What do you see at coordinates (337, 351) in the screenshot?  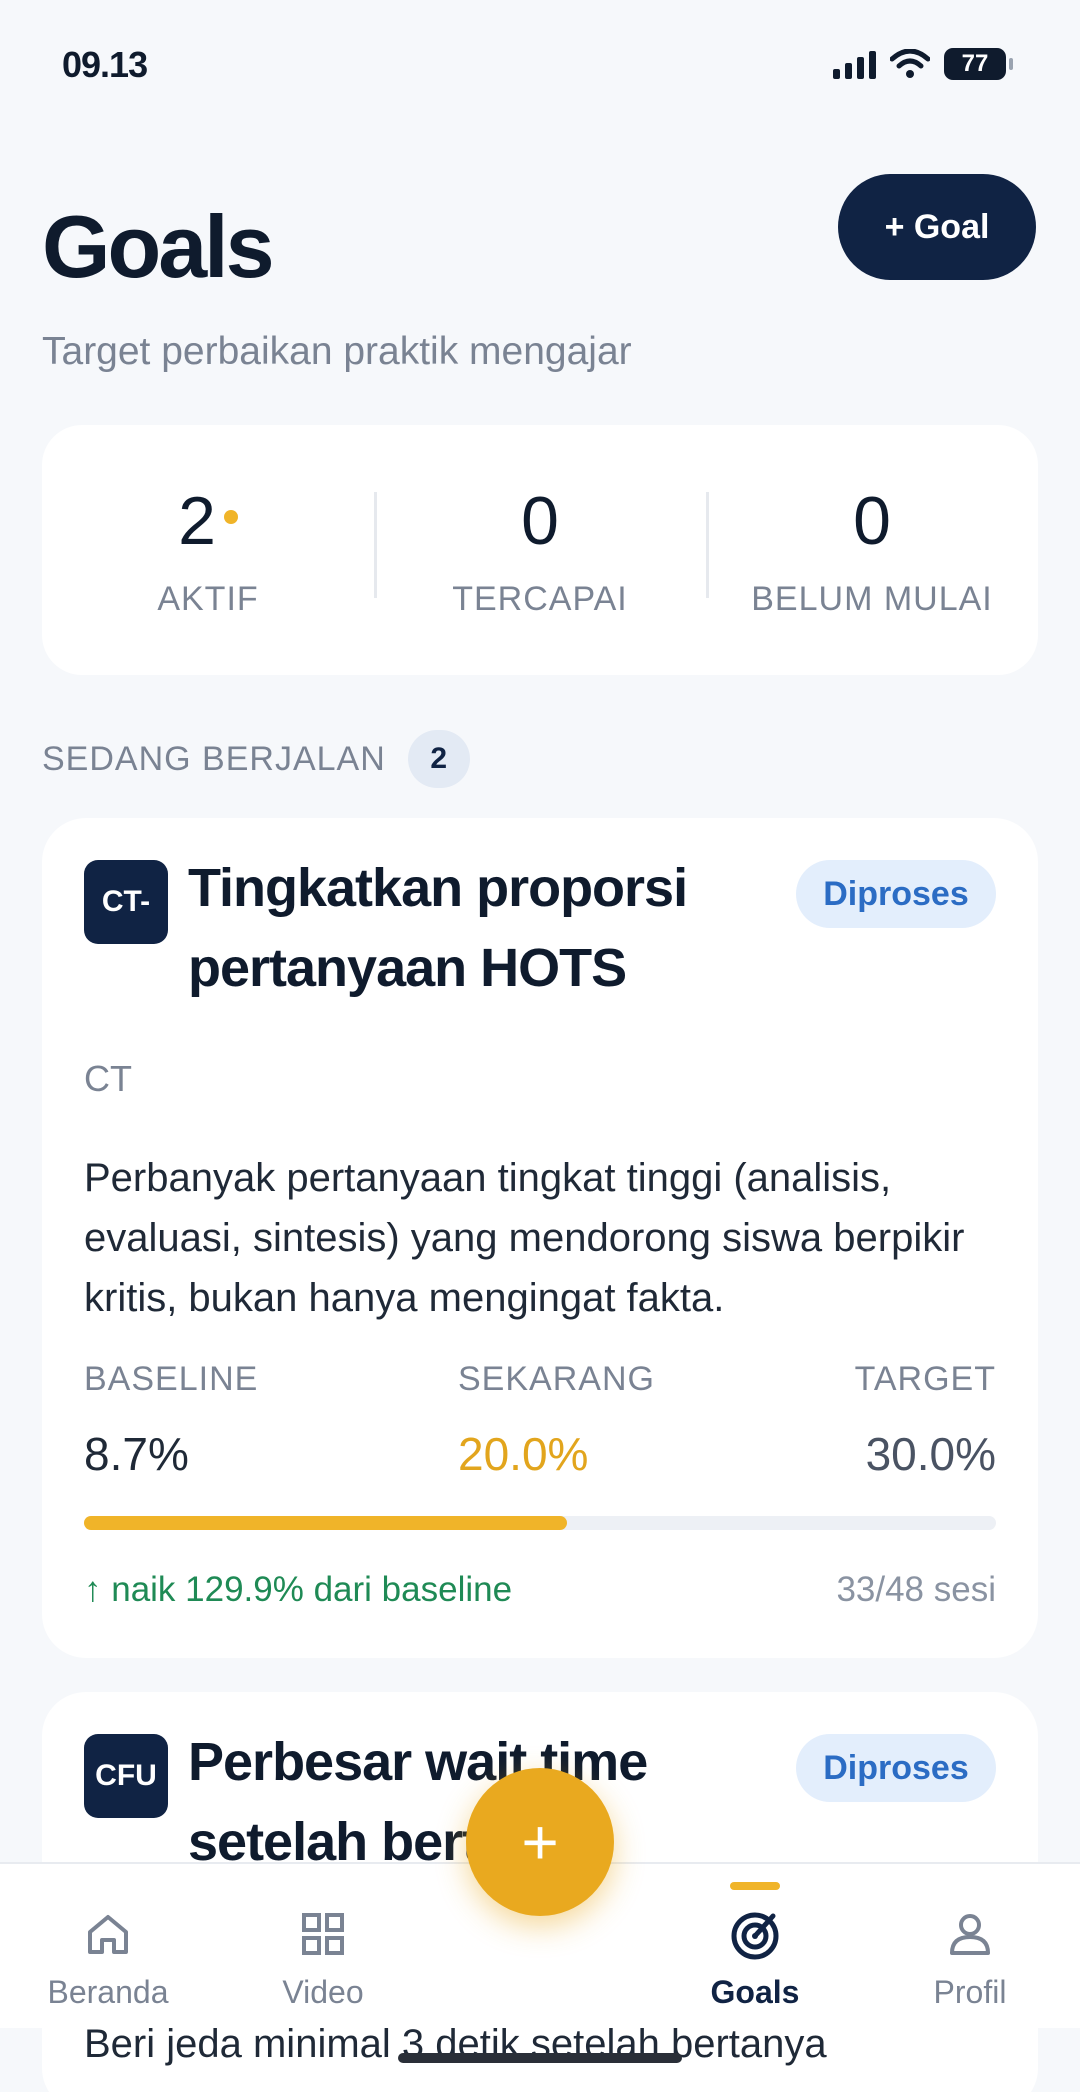 I see `page-subtitle: Target perbaikan praktik mengajar` at bounding box center [337, 351].